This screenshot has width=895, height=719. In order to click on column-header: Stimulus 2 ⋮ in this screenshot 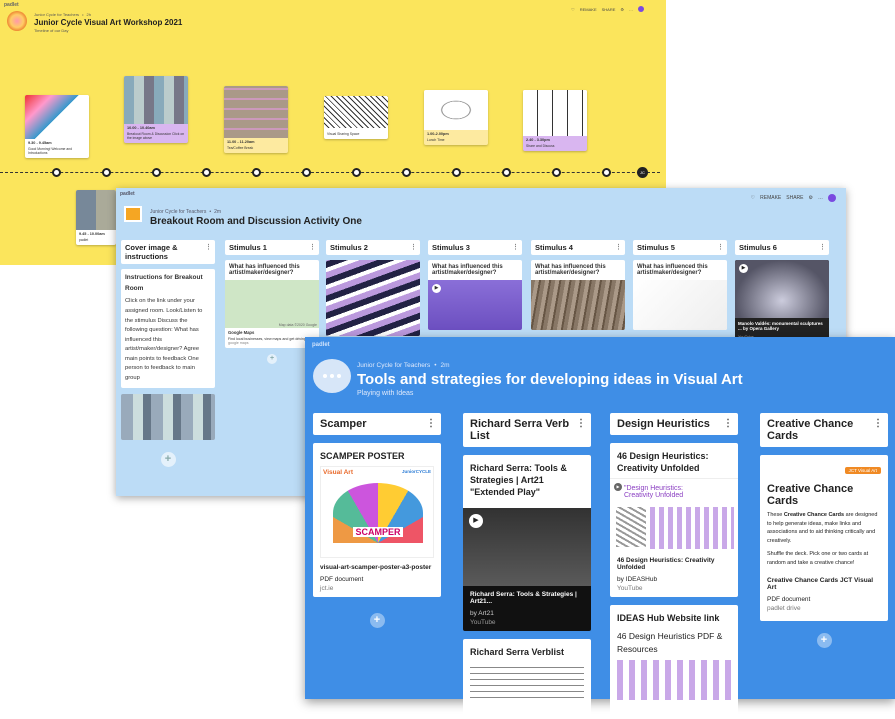, I will do `click(373, 247)`.